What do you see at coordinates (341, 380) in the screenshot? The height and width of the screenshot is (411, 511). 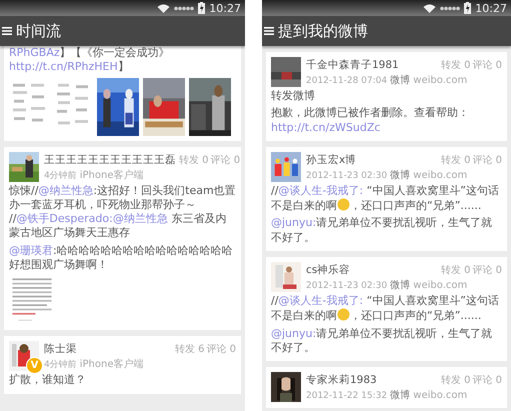 I see `author-name: 专家米莉1983` at bounding box center [341, 380].